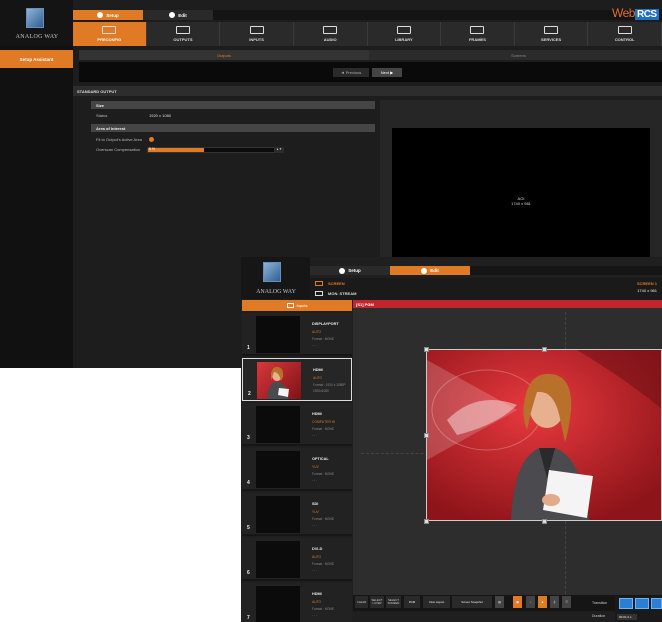  What do you see at coordinates (224, 55) in the screenshot?
I see `step-outputs: Outputs` at bounding box center [224, 55].